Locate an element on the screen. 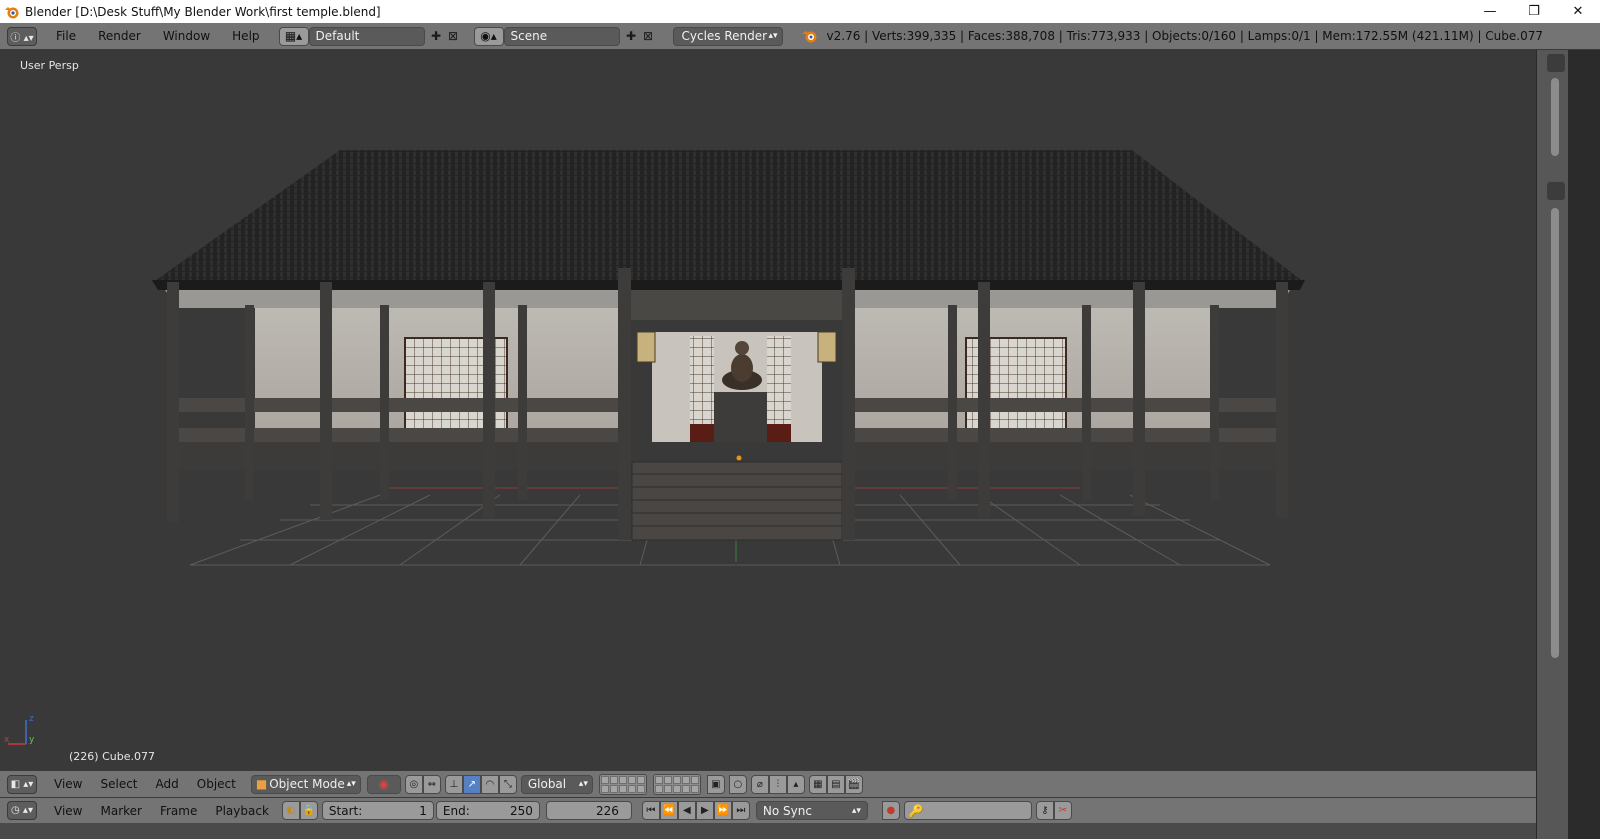 This screenshot has width=1600, height=839. axis-gizmo: z y x is located at coordinates (19, 729).